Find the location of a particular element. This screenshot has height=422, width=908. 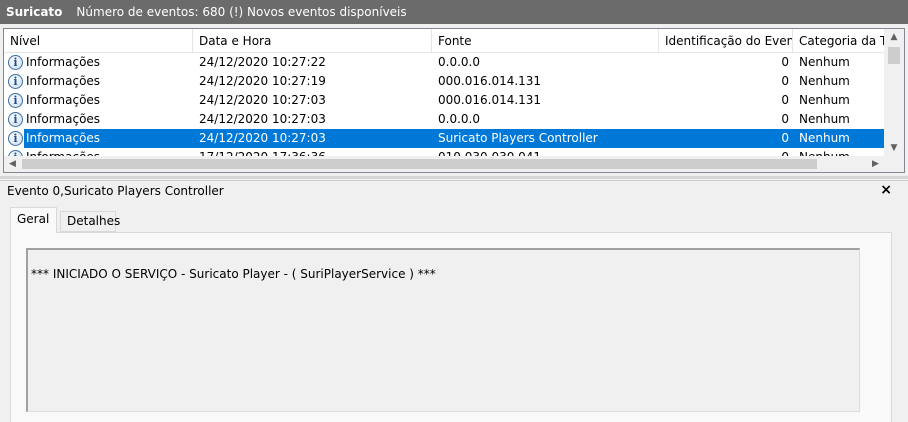

column-header-level: Nível is located at coordinates (98, 41).